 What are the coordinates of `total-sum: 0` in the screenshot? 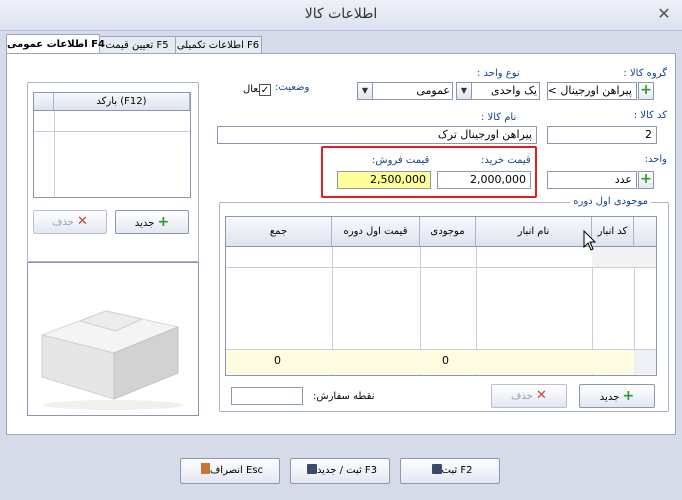 It's located at (277, 360).